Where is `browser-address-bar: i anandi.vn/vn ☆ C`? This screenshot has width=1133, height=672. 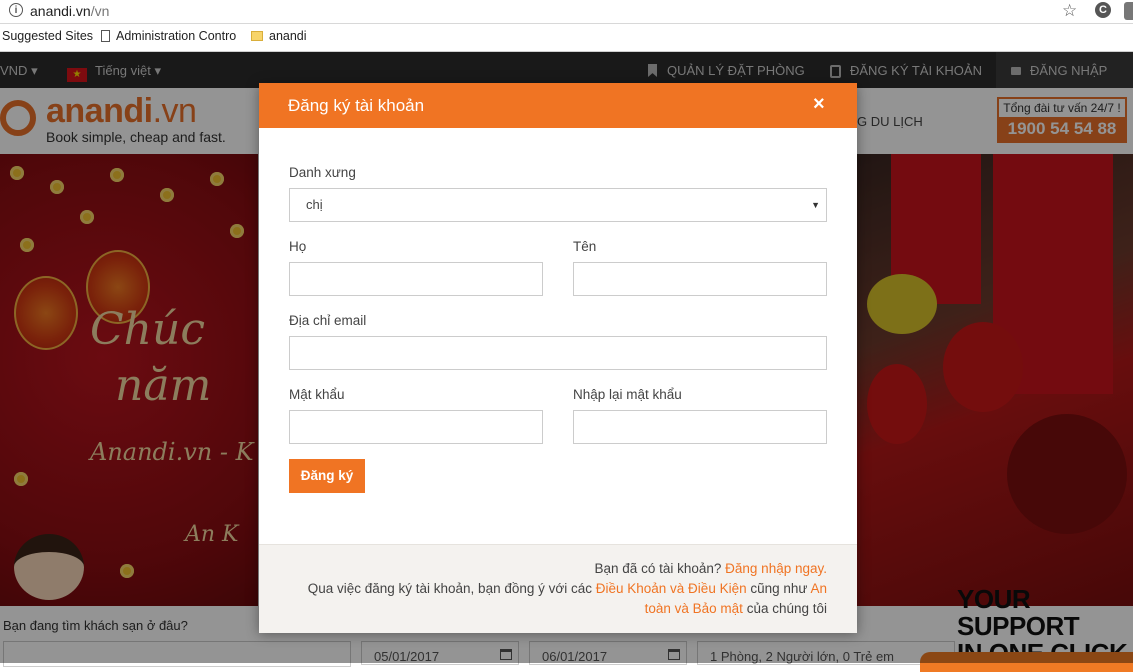
browser-address-bar: i anandi.vn/vn ☆ C is located at coordinates (566, 12).